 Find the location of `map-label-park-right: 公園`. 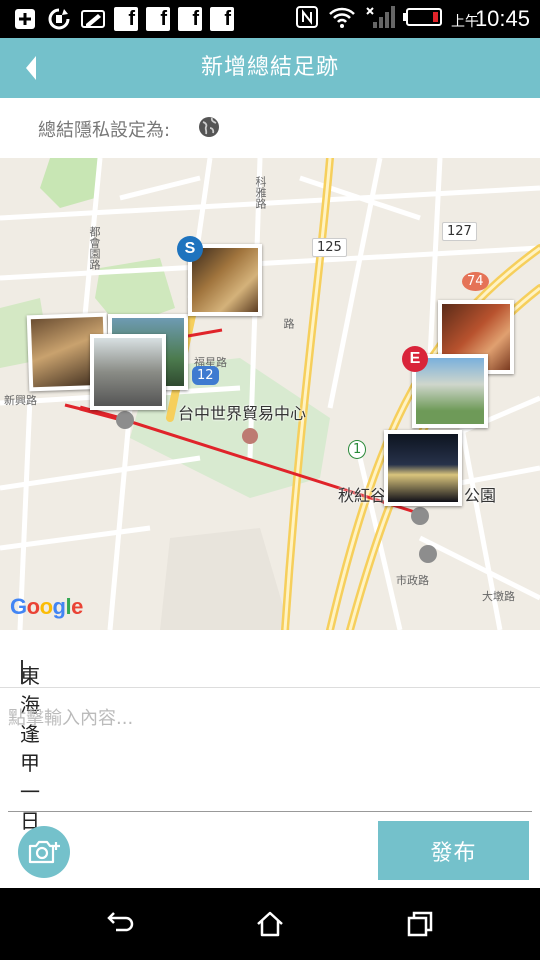

map-label-park-right: 公園 is located at coordinates (480, 495).